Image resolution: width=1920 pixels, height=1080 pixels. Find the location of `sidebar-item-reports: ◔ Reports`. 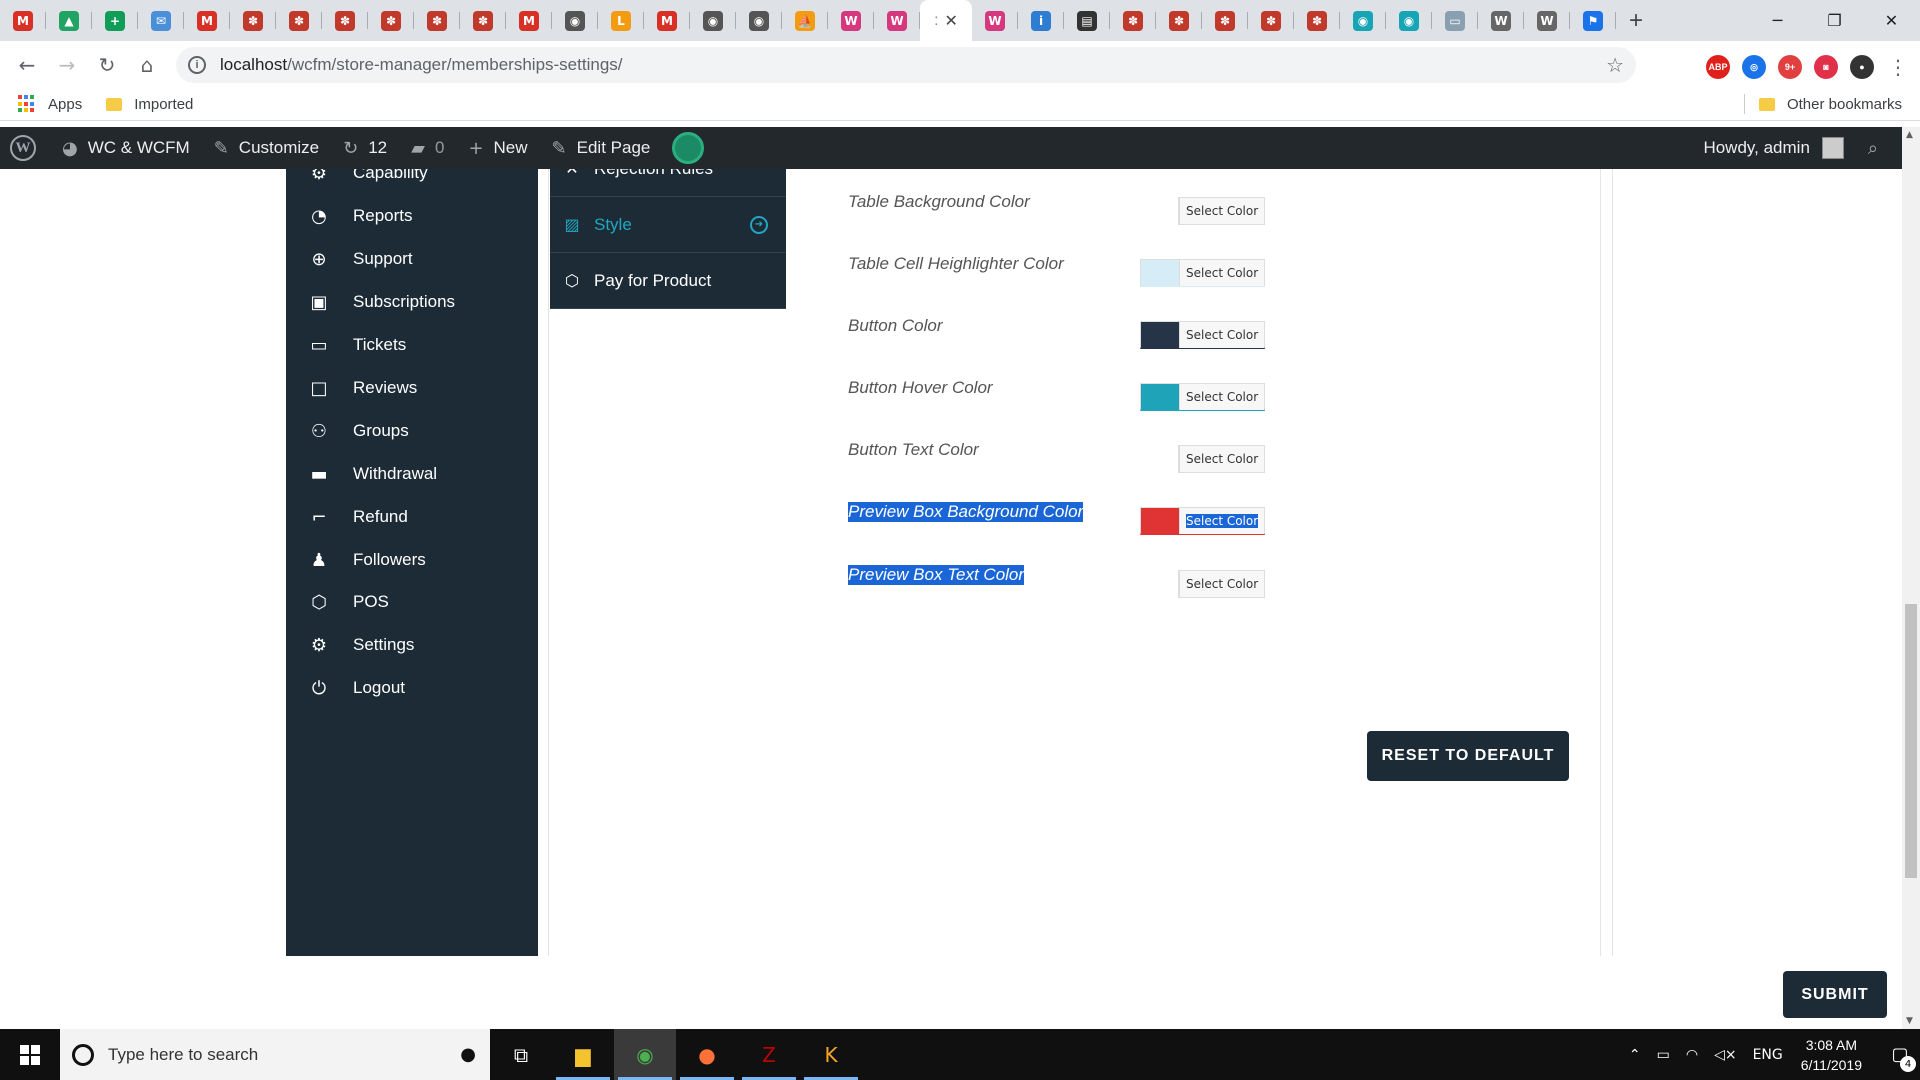

sidebar-item-reports: ◔ Reports is located at coordinates (412, 216).